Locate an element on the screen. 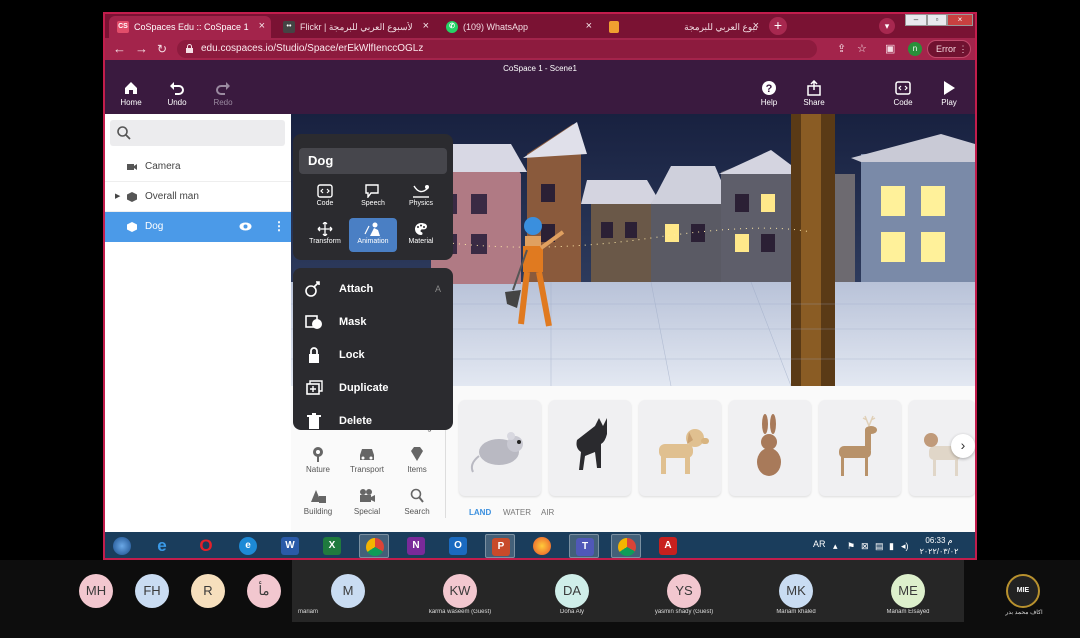 This screenshot has height=638, width=1080. chrome-icon is located at coordinates (627, 547).